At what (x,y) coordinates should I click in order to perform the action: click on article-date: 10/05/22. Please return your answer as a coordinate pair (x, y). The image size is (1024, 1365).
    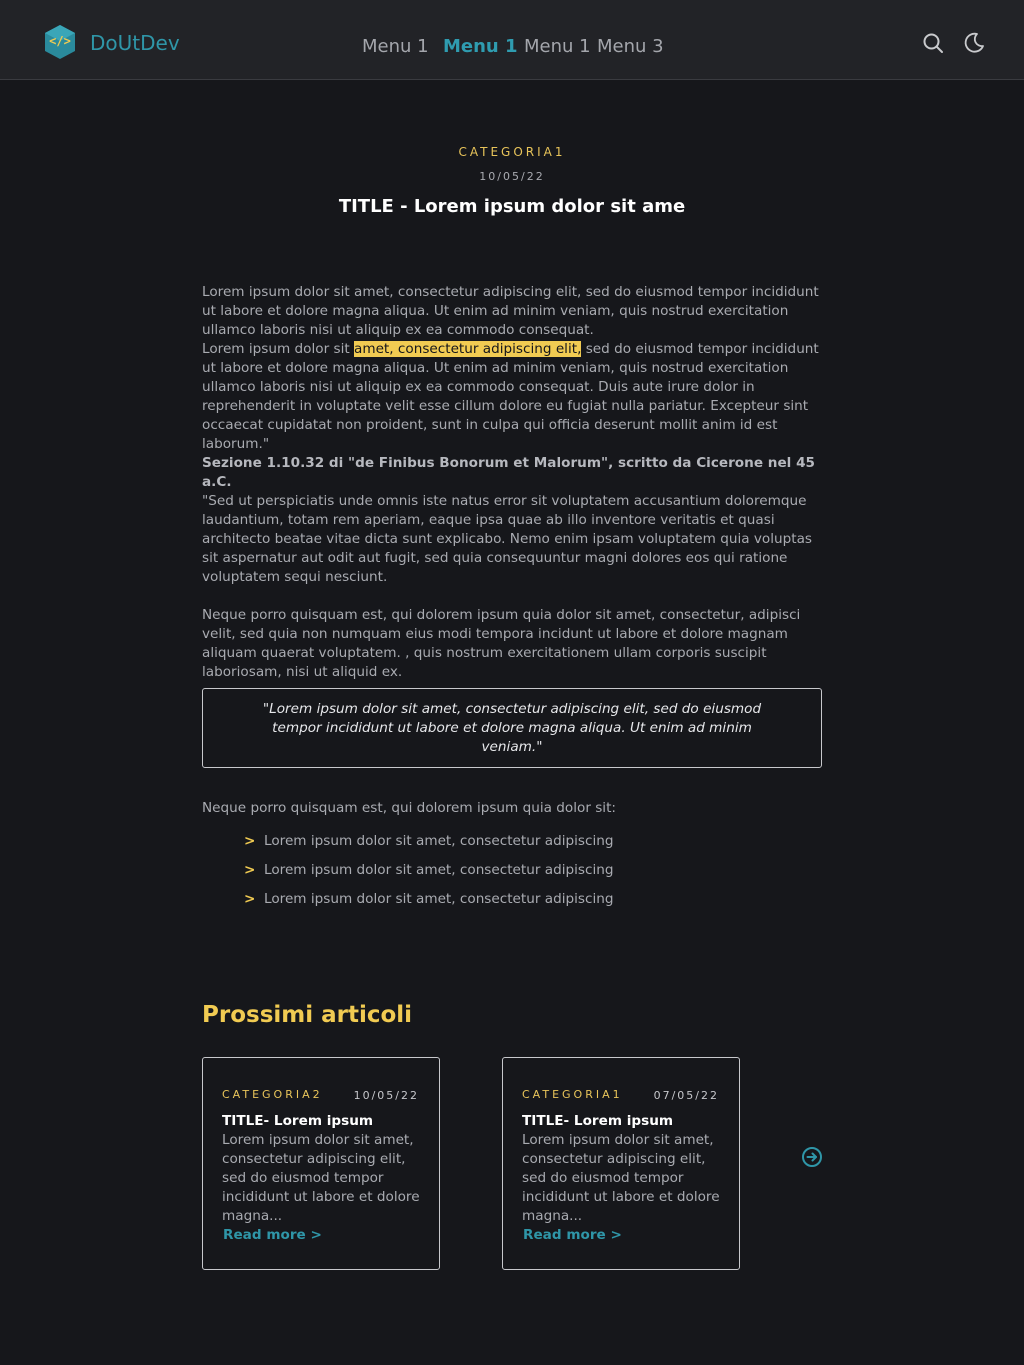
    Looking at the image, I should click on (512, 176).